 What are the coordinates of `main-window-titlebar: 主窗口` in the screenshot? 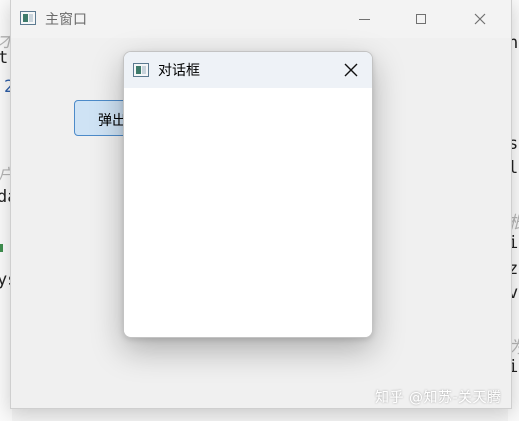 It's located at (261, 19).